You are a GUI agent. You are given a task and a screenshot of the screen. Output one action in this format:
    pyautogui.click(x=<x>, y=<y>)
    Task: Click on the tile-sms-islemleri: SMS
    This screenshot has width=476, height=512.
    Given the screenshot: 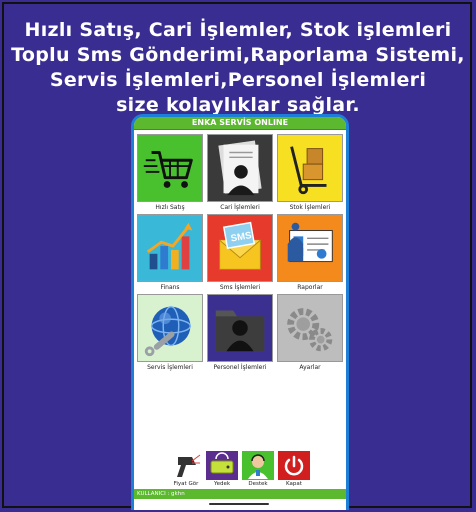 What is the action you would take?
    pyautogui.click(x=240, y=248)
    